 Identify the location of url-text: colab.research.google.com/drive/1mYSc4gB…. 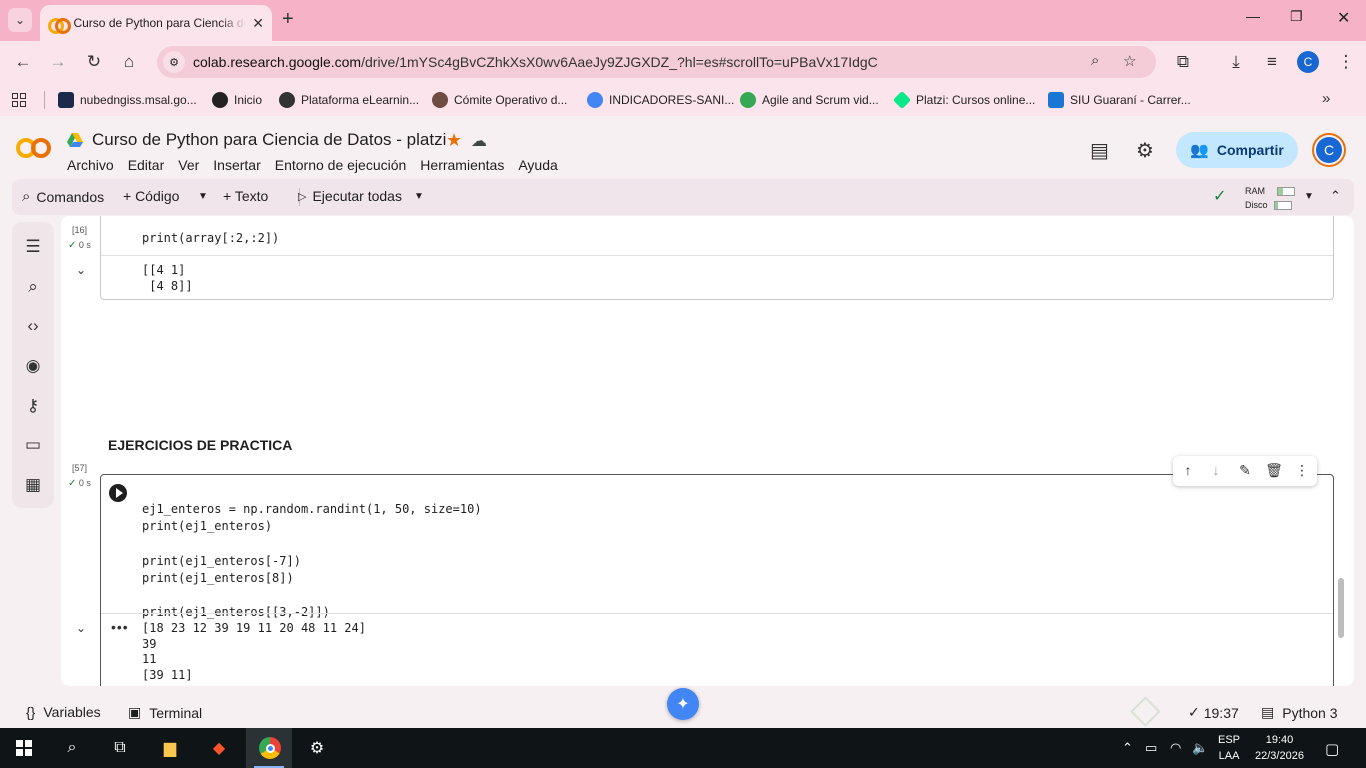
(535, 62).